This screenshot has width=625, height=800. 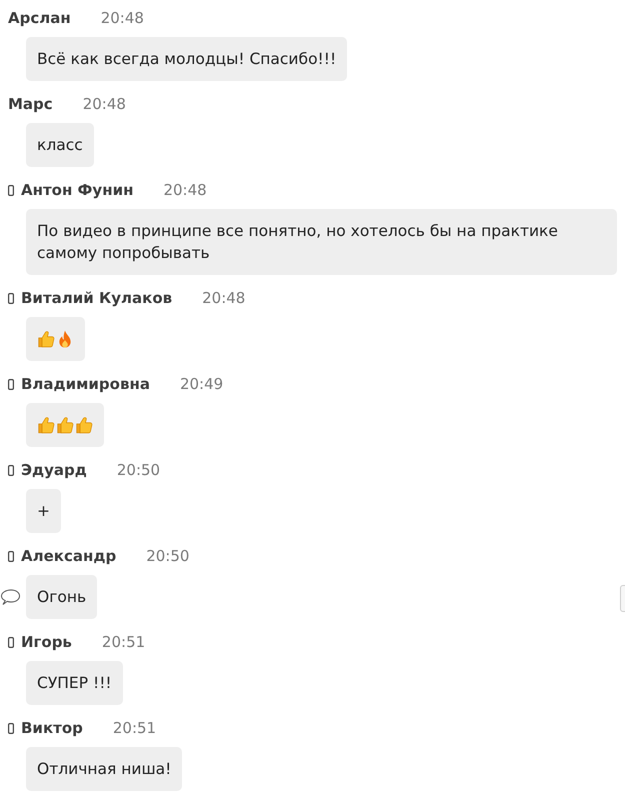 I want to click on message-bubble: Огонь, so click(x=62, y=597).